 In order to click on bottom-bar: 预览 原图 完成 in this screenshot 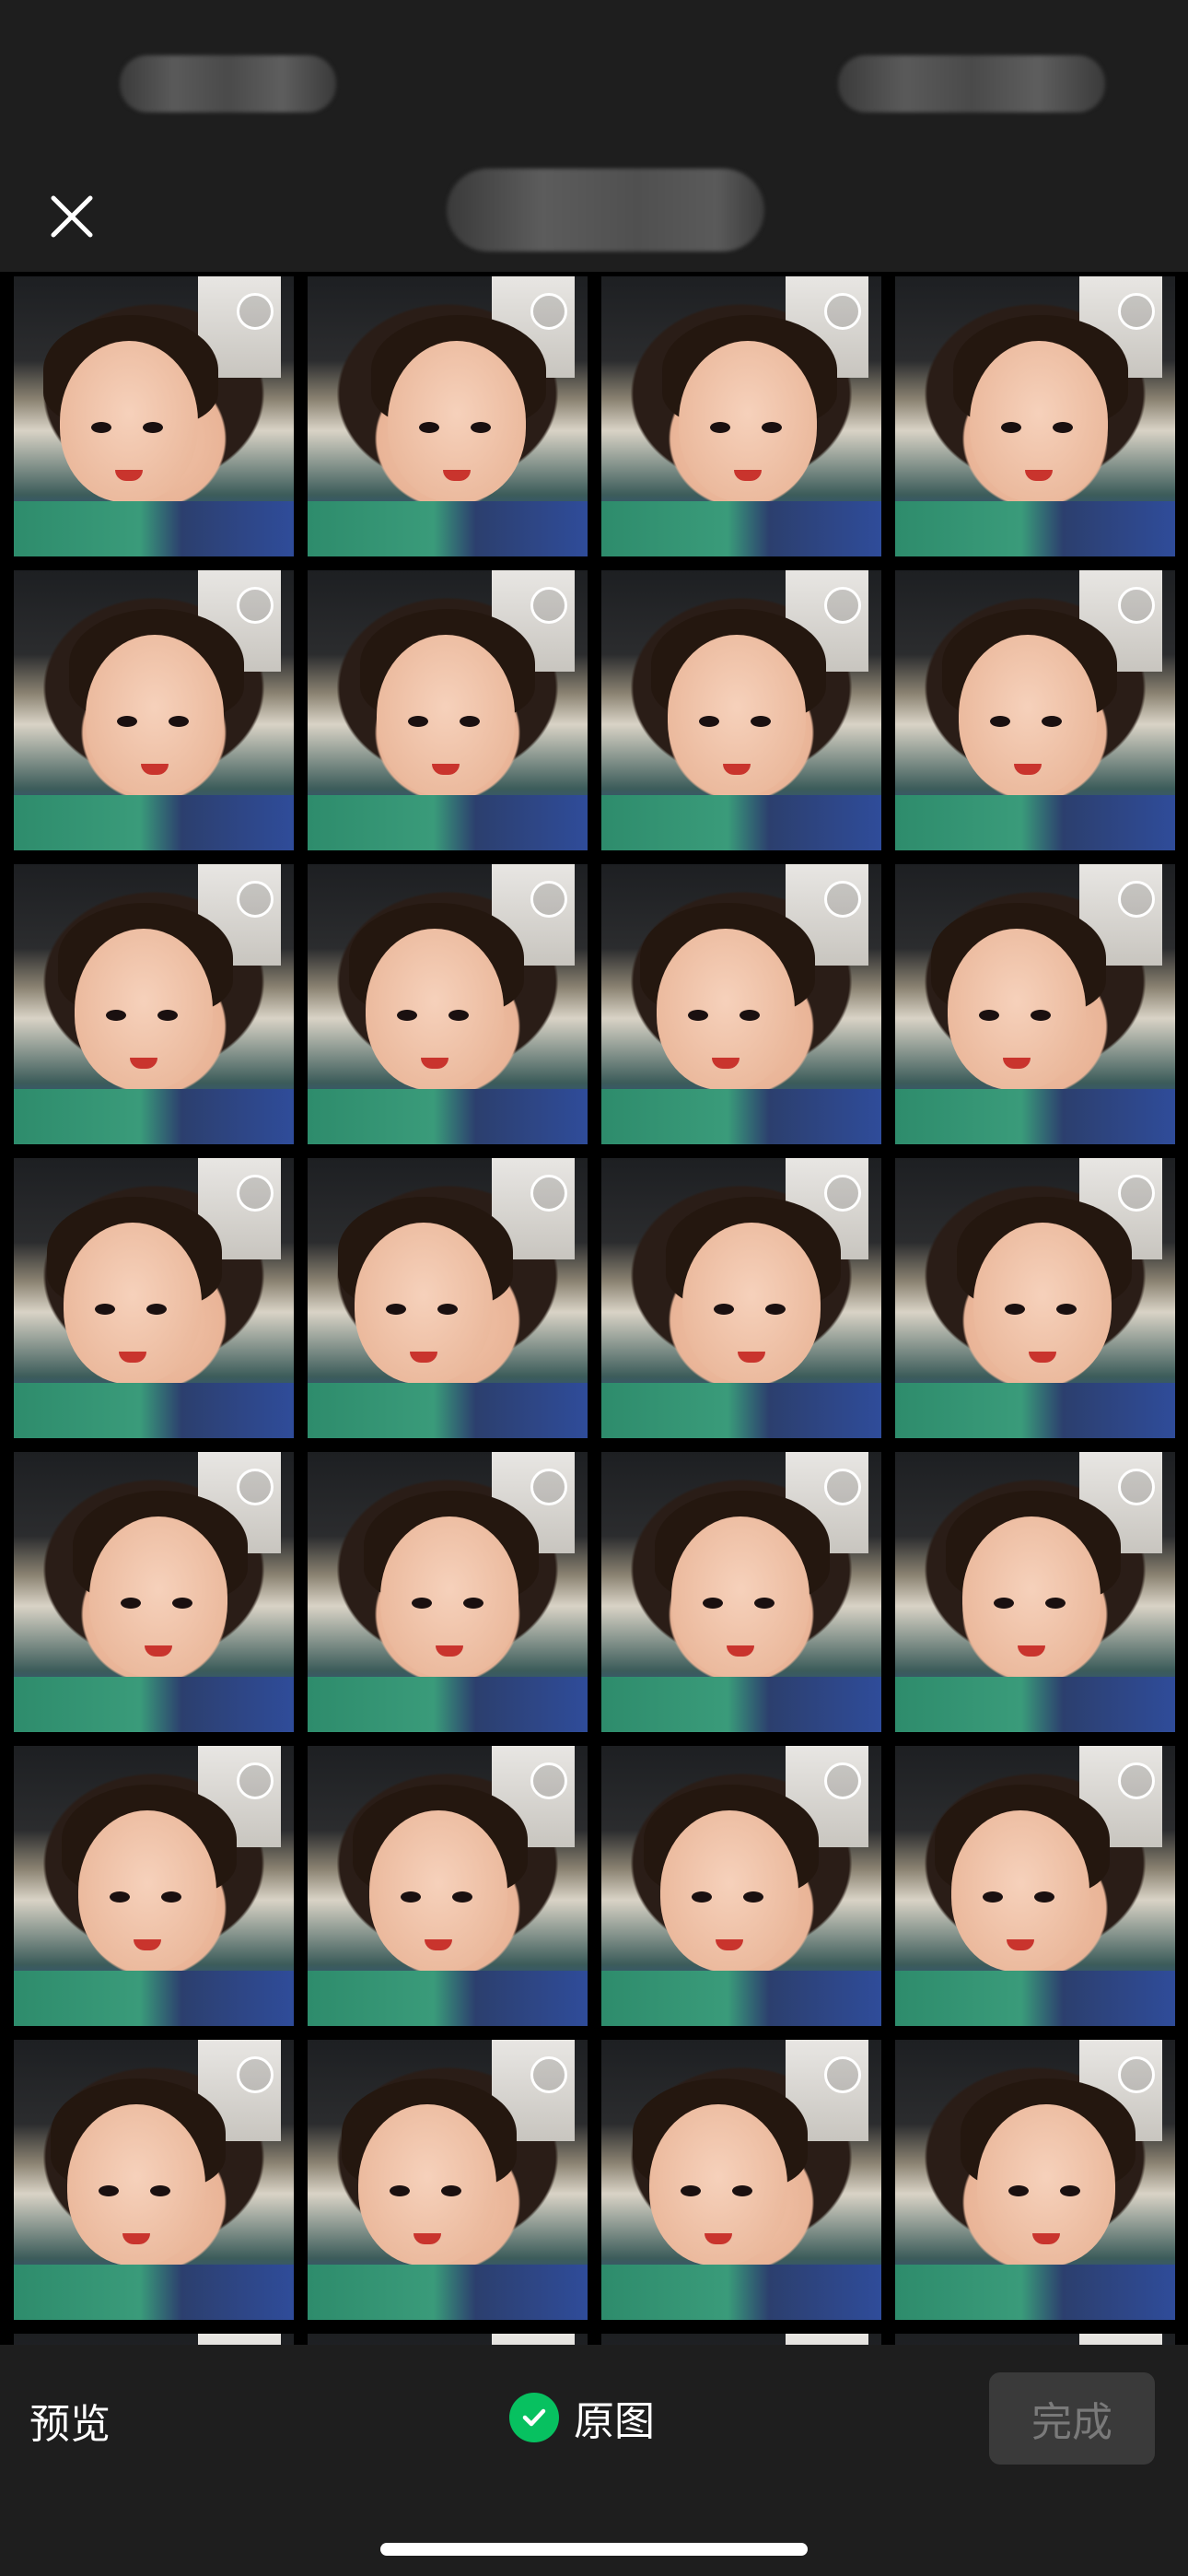, I will do `click(594, 2460)`.